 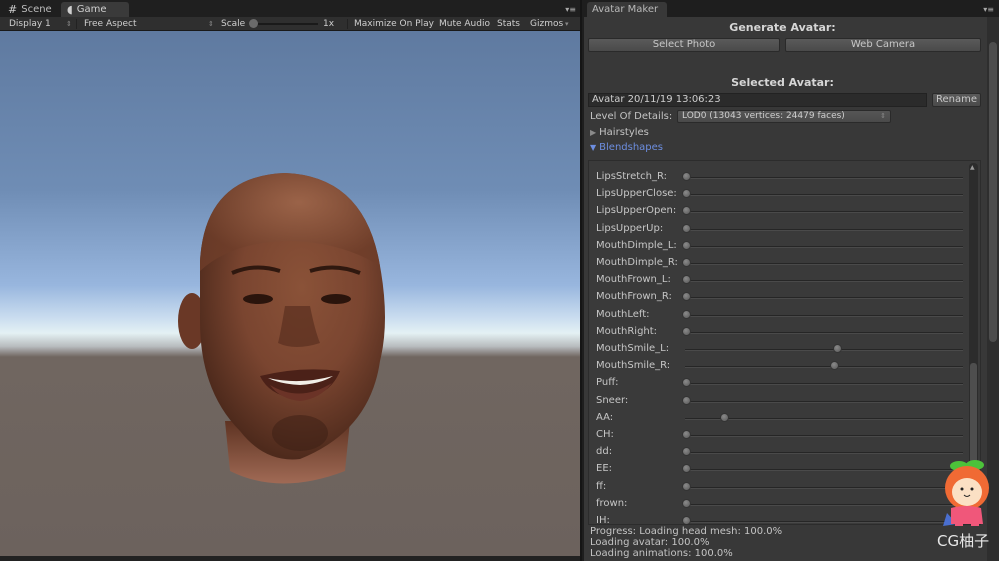 What do you see at coordinates (336, 299) in the screenshot?
I see `right-eye` at bounding box center [336, 299].